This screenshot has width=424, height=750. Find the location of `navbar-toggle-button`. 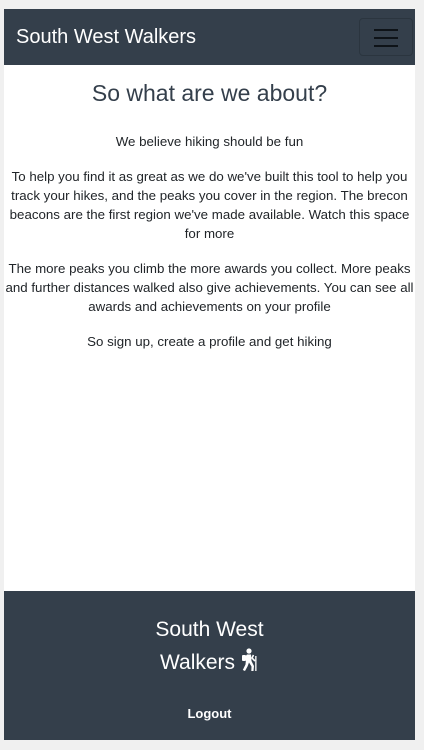

navbar-toggle-button is located at coordinates (386, 37).